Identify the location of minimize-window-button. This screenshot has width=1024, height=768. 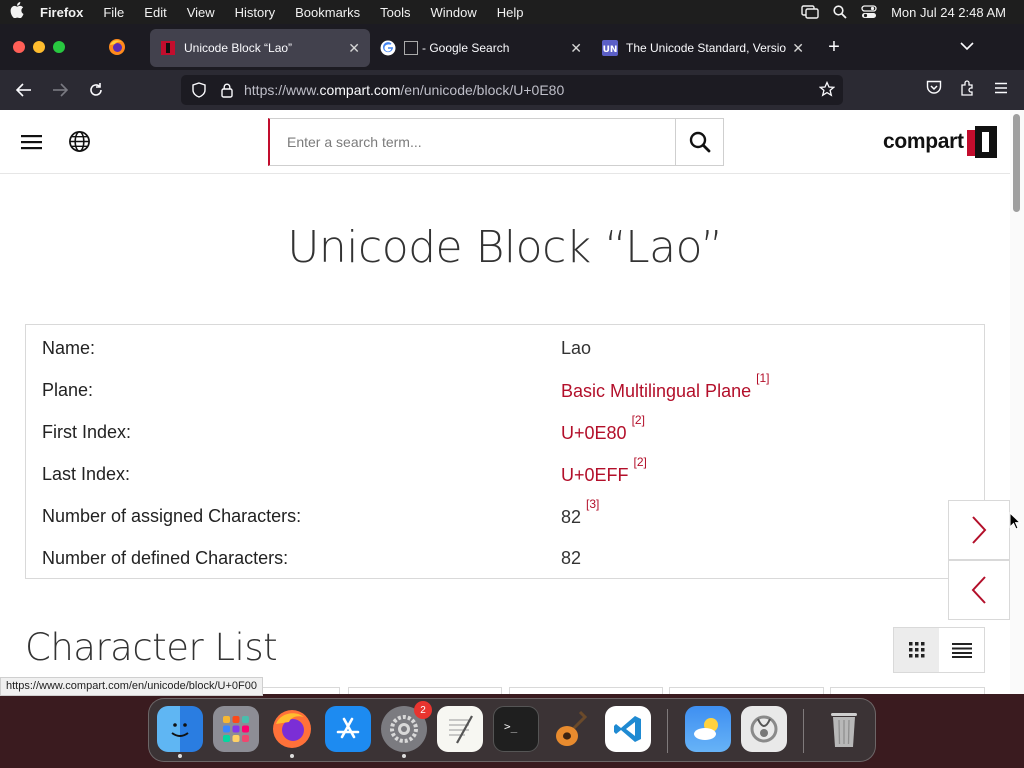
(39, 47).